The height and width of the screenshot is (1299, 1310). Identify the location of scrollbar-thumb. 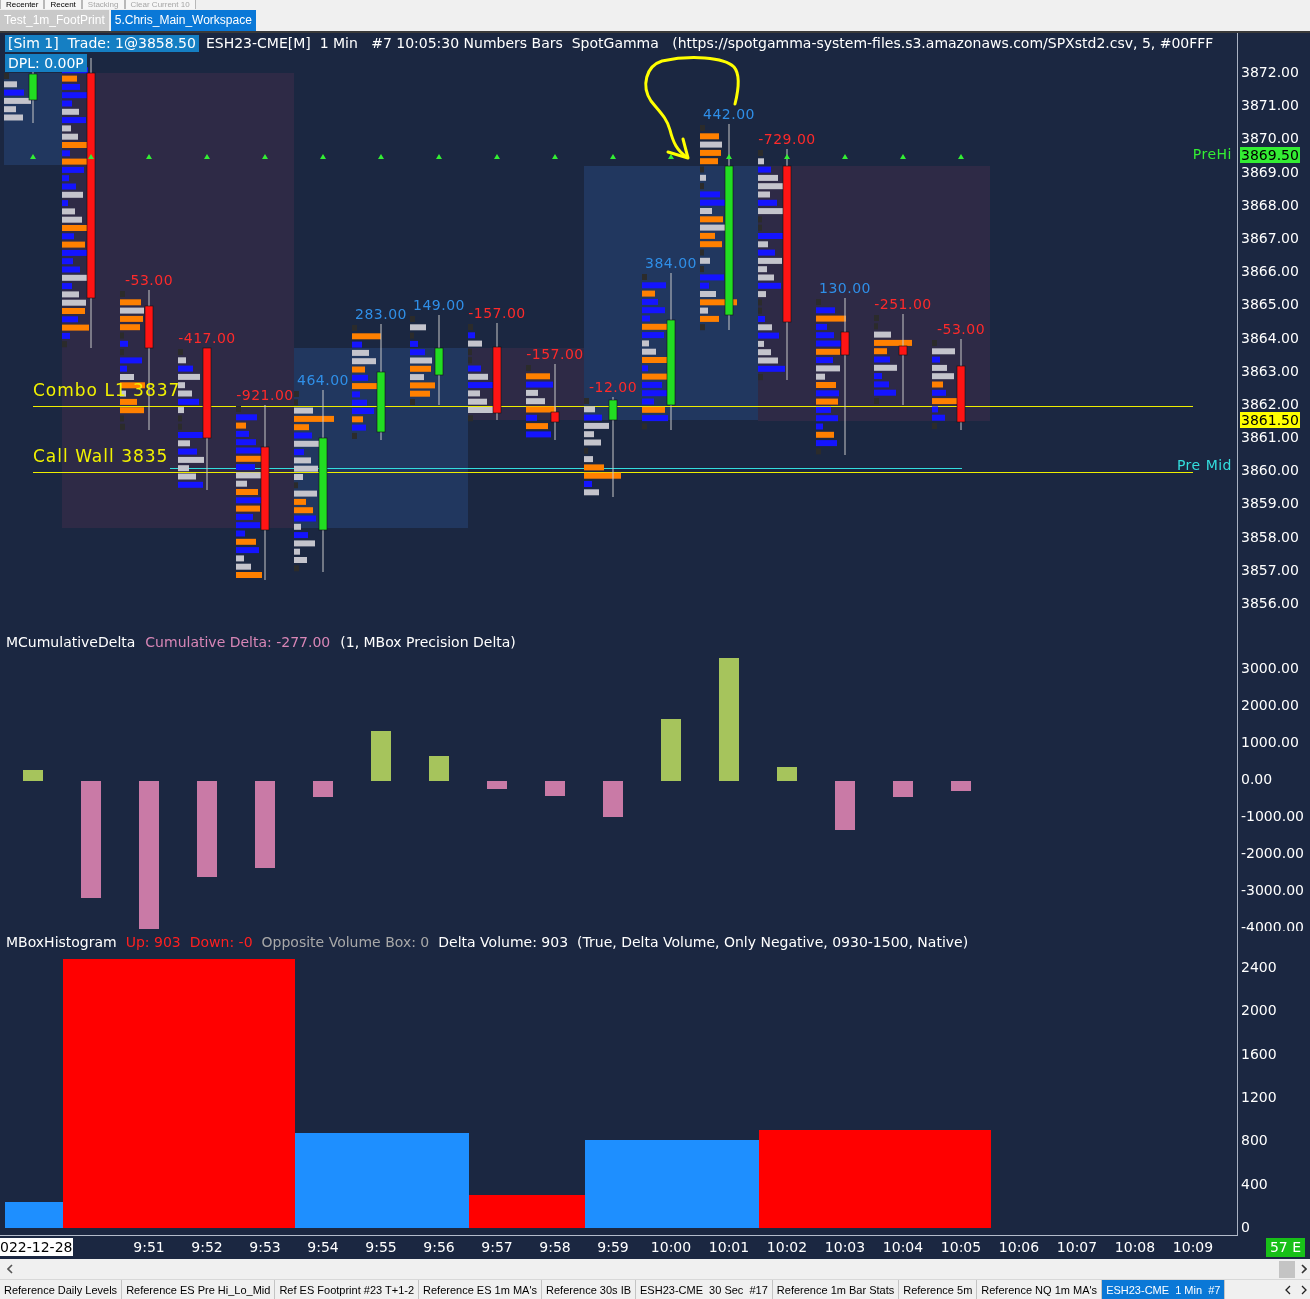
(1287, 1269).